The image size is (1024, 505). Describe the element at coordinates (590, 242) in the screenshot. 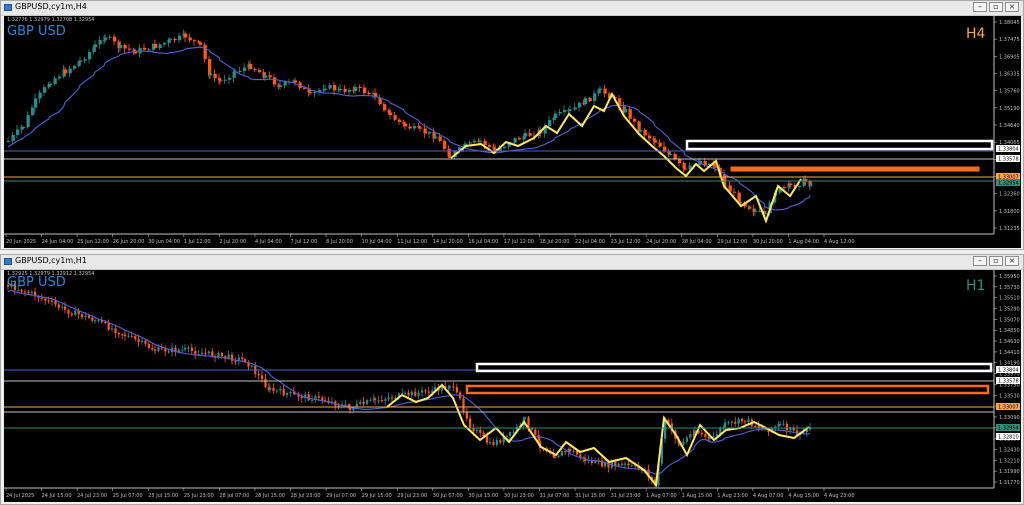

I see `time-tick-label: 22 Jul 04:00` at that location.